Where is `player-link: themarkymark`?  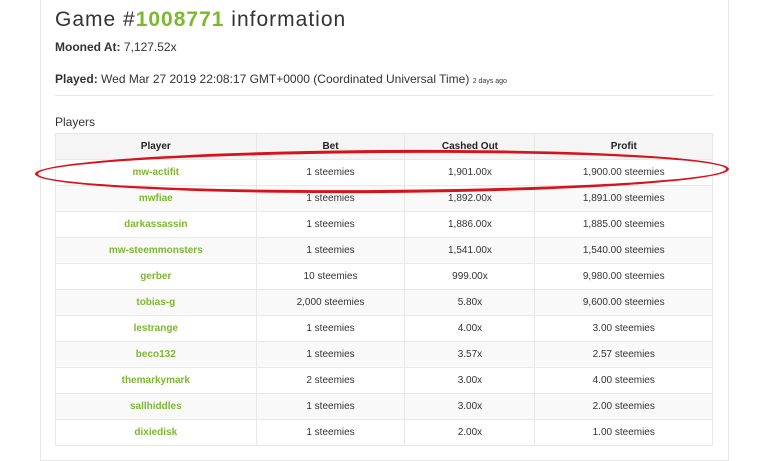
player-link: themarkymark is located at coordinates (156, 380).